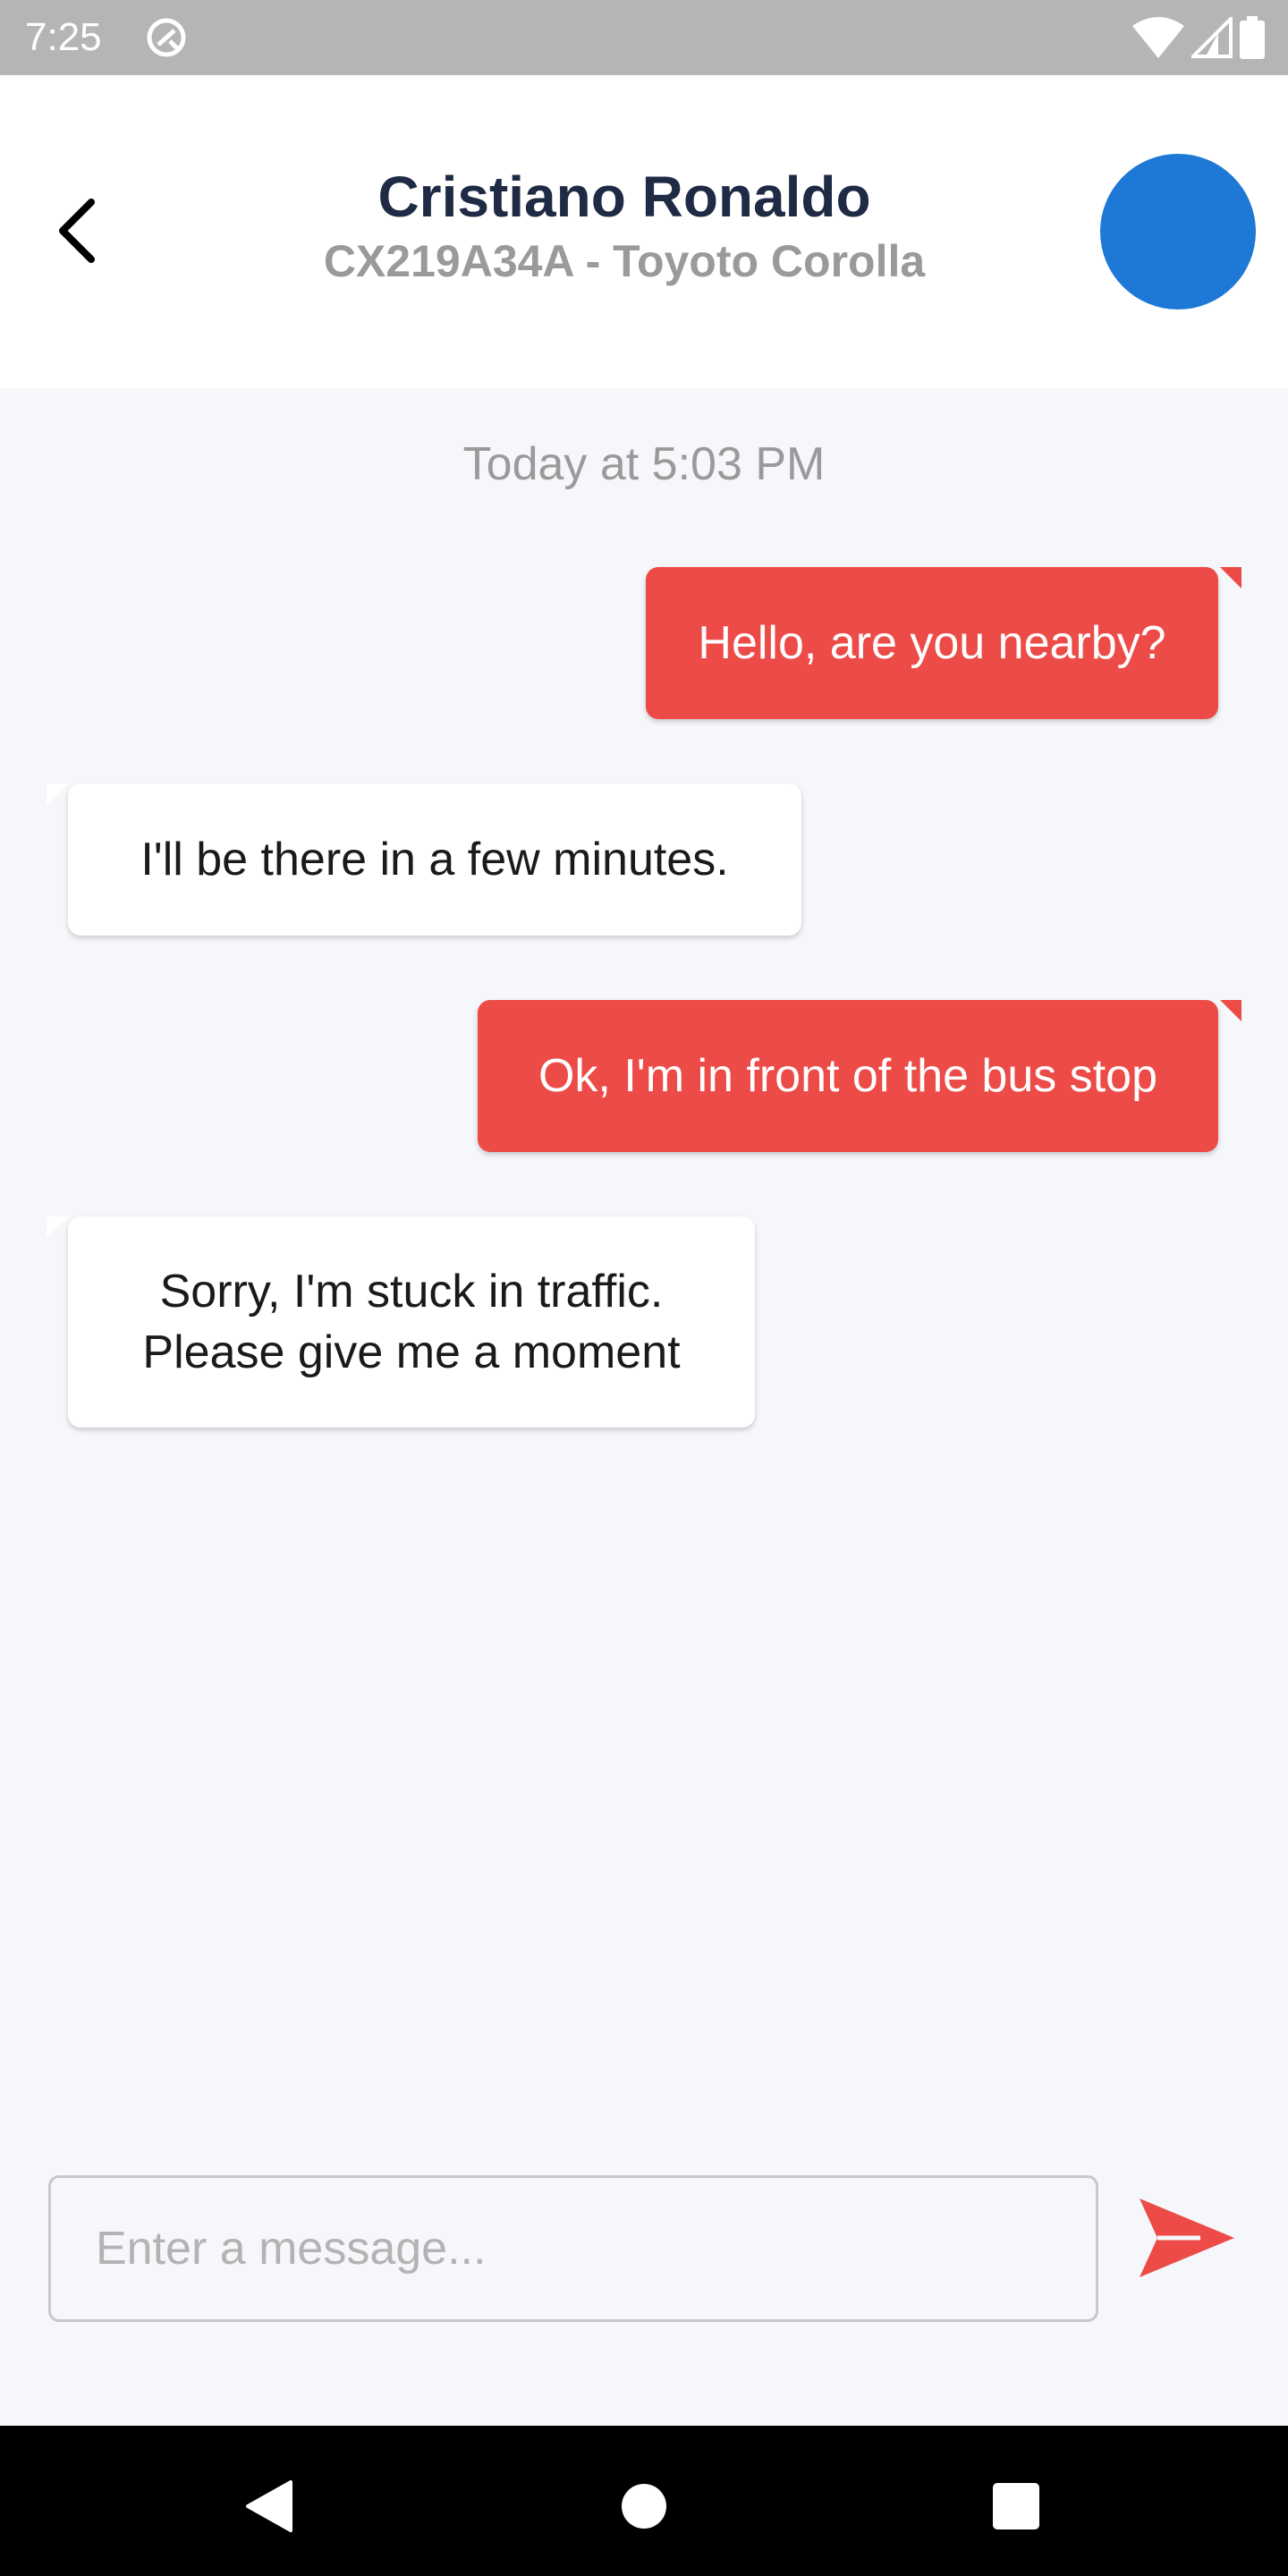 This screenshot has width=1288, height=2576. Describe the element at coordinates (1178, 231) in the screenshot. I see `avatar` at that location.